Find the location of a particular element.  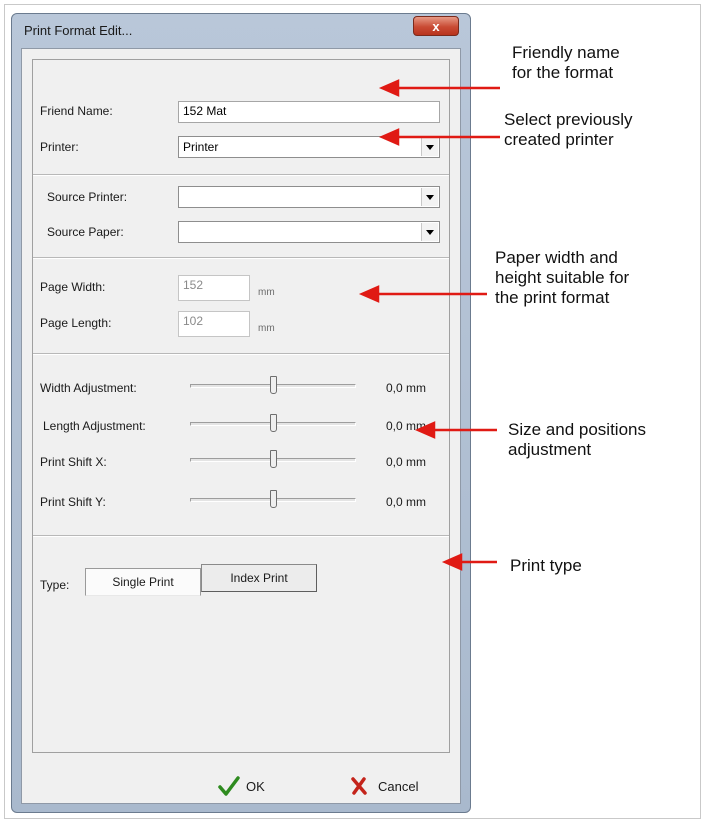

annotation-arrows is located at coordinates (429, 325).